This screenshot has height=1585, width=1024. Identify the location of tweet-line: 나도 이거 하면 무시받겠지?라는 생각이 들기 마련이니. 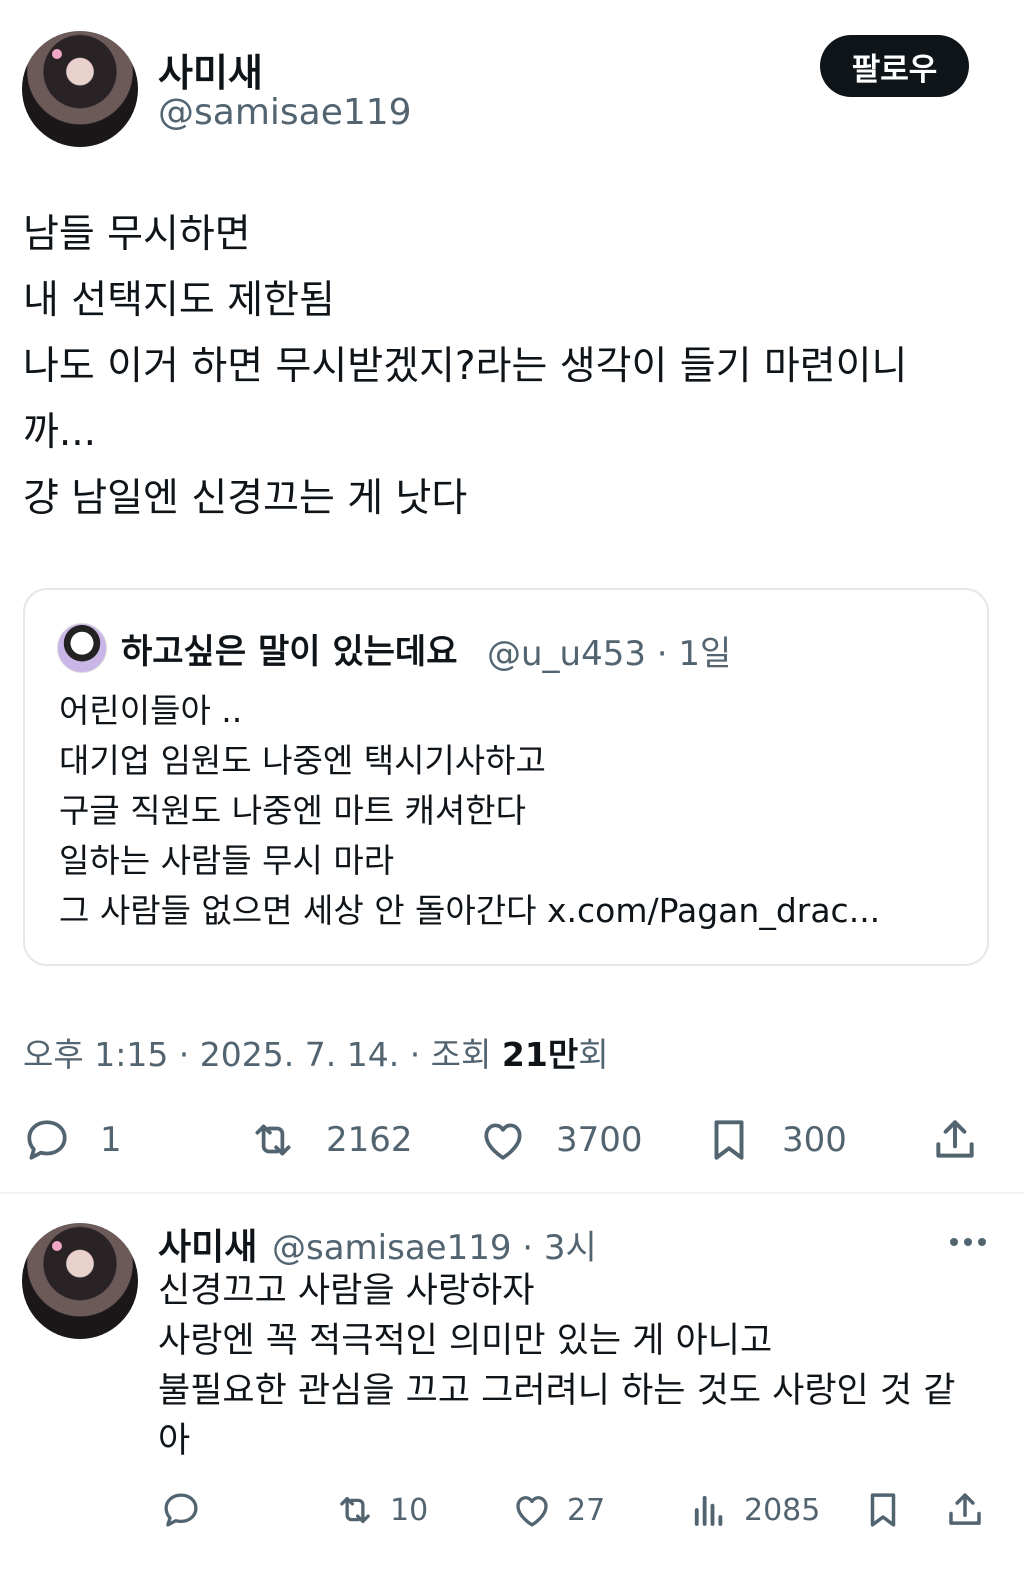
(465, 366).